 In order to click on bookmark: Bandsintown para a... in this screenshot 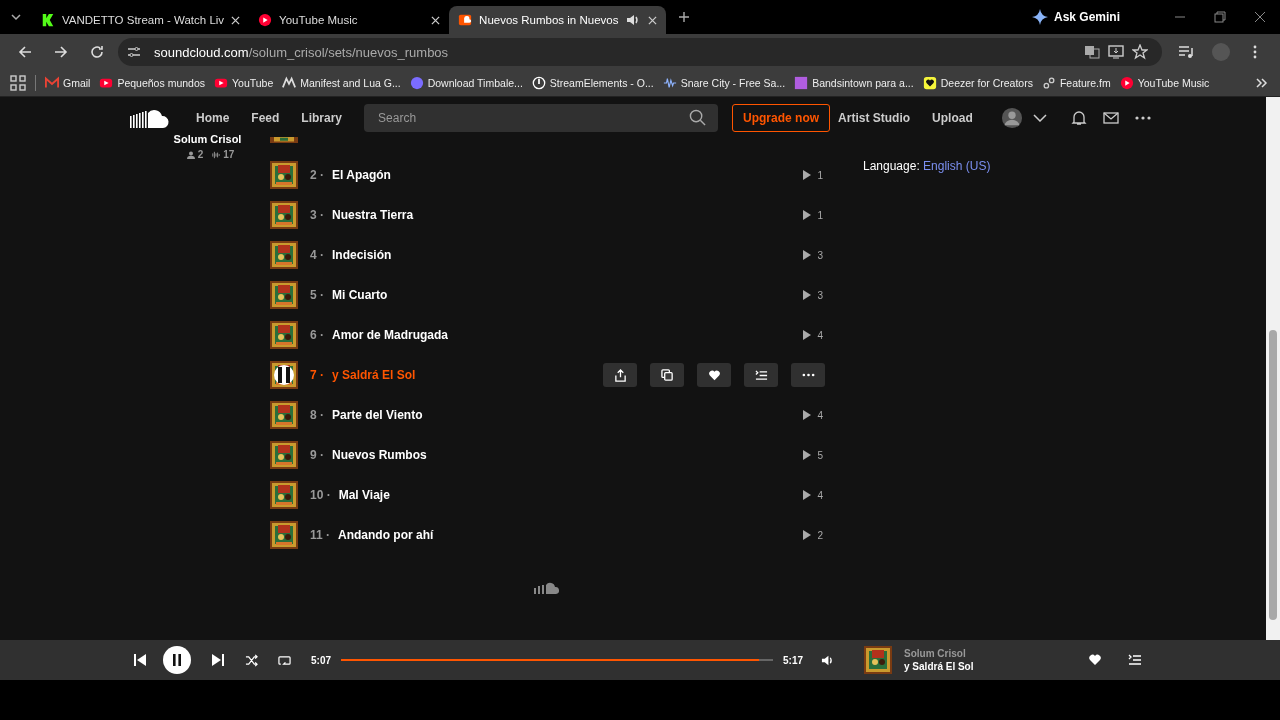, I will do `click(854, 83)`.